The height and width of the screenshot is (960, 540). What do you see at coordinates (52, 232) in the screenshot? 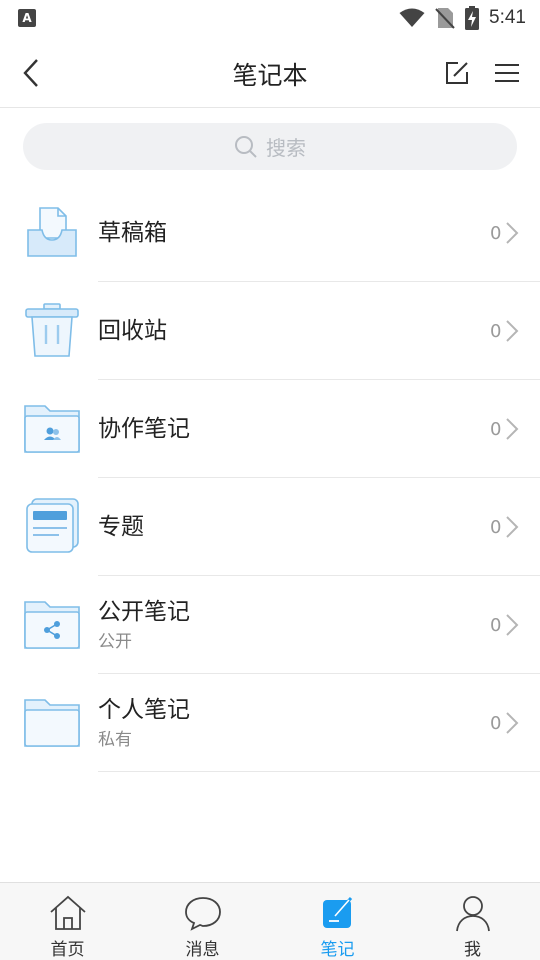
I see `draft-tray-icon` at bounding box center [52, 232].